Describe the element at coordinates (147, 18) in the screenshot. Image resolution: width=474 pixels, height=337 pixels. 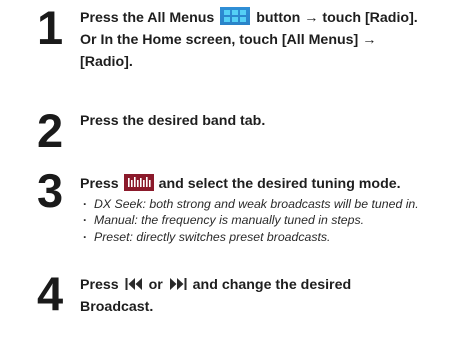
I see `step-text-segment: Press the All Menus` at that location.